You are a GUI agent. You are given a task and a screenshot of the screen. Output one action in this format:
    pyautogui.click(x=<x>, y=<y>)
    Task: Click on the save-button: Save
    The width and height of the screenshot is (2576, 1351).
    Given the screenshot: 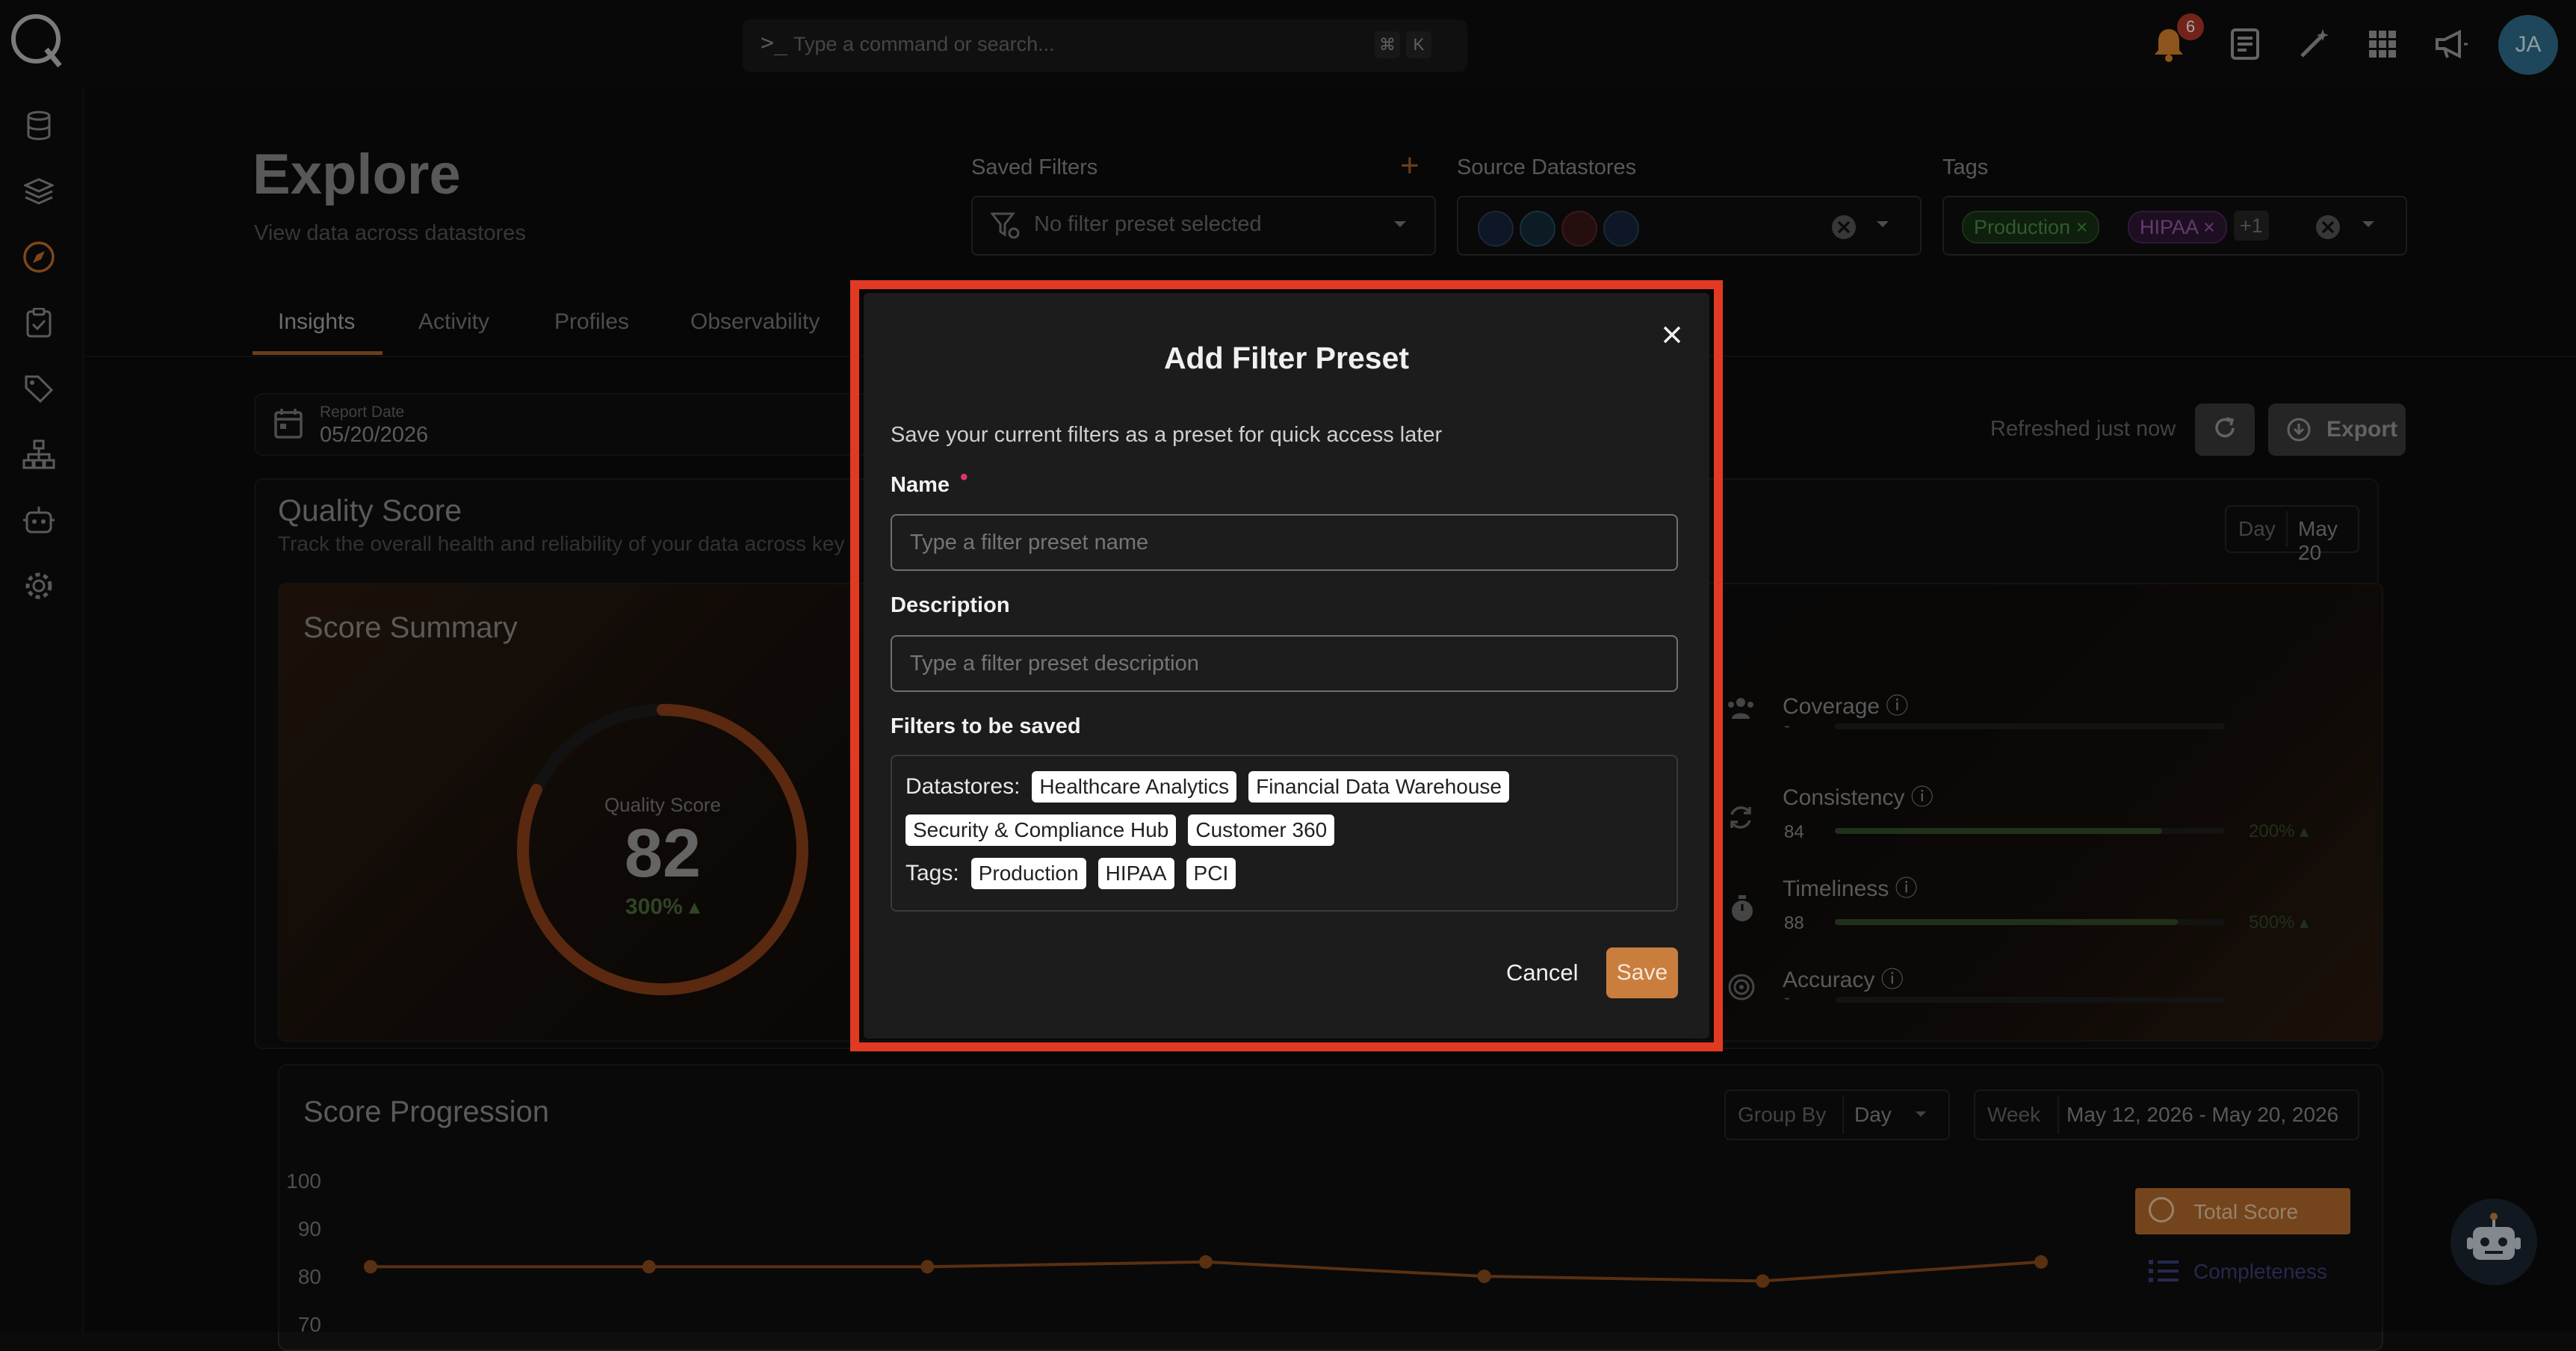 What is the action you would take?
    pyautogui.click(x=1642, y=972)
    